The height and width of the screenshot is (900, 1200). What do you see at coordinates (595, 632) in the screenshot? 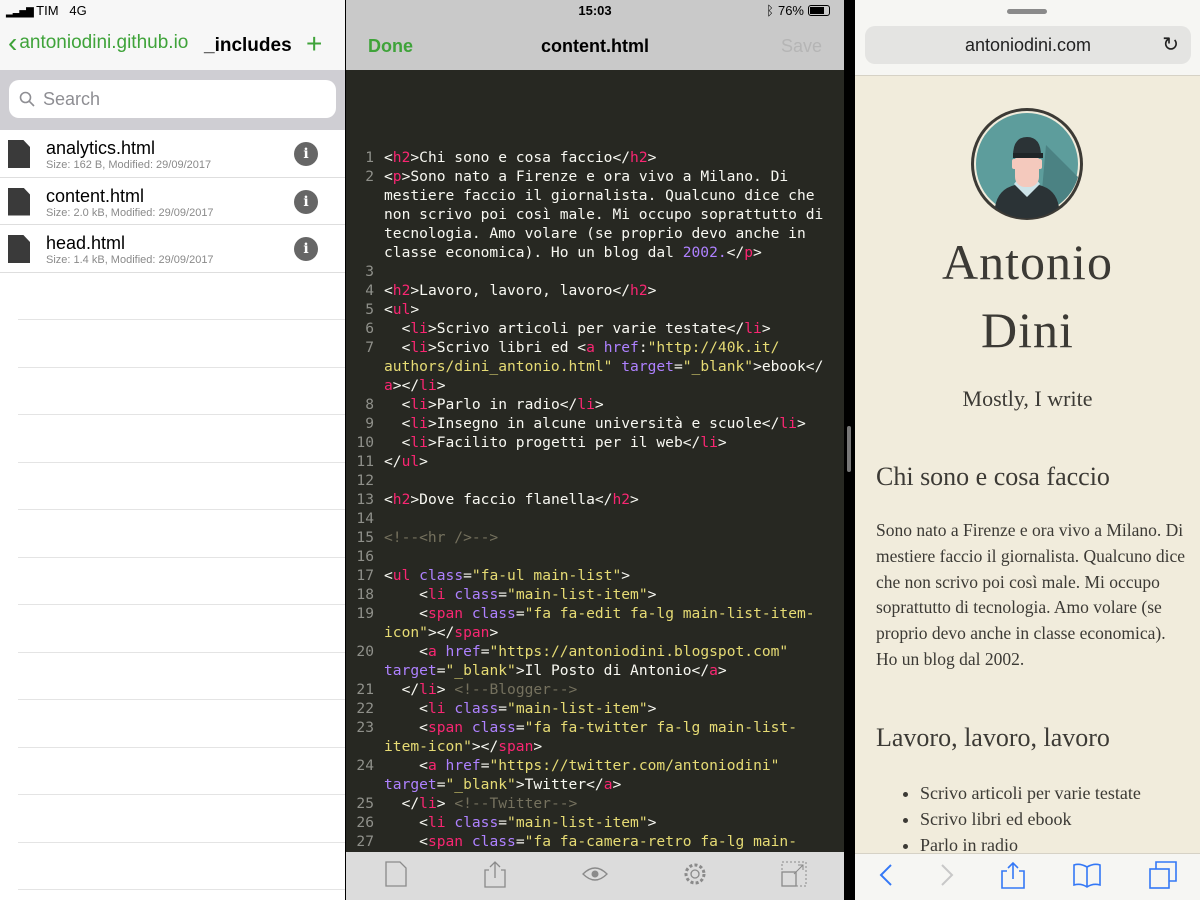
I see `code-line: icon"></span>` at bounding box center [595, 632].